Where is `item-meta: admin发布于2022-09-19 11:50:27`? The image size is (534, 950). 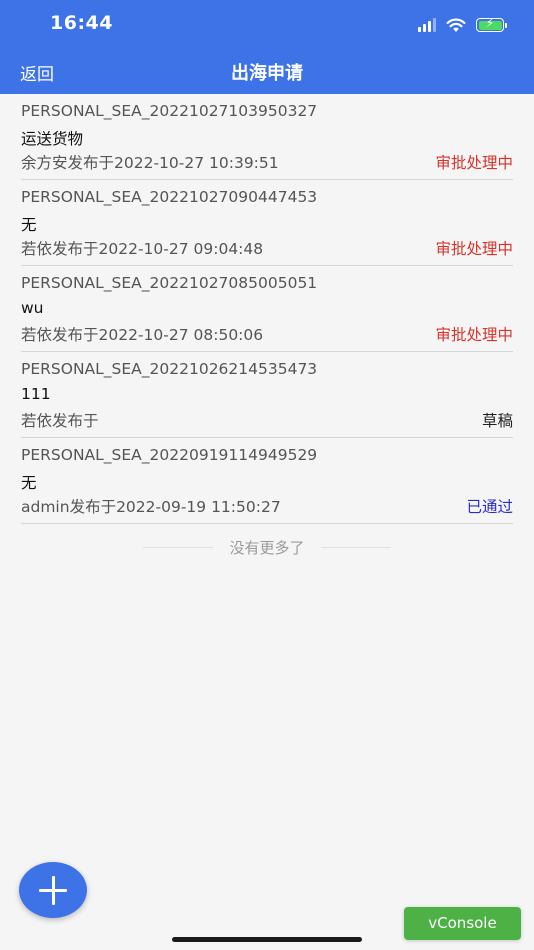
item-meta: admin发布于2022-09-19 11:50:27 is located at coordinates (151, 507).